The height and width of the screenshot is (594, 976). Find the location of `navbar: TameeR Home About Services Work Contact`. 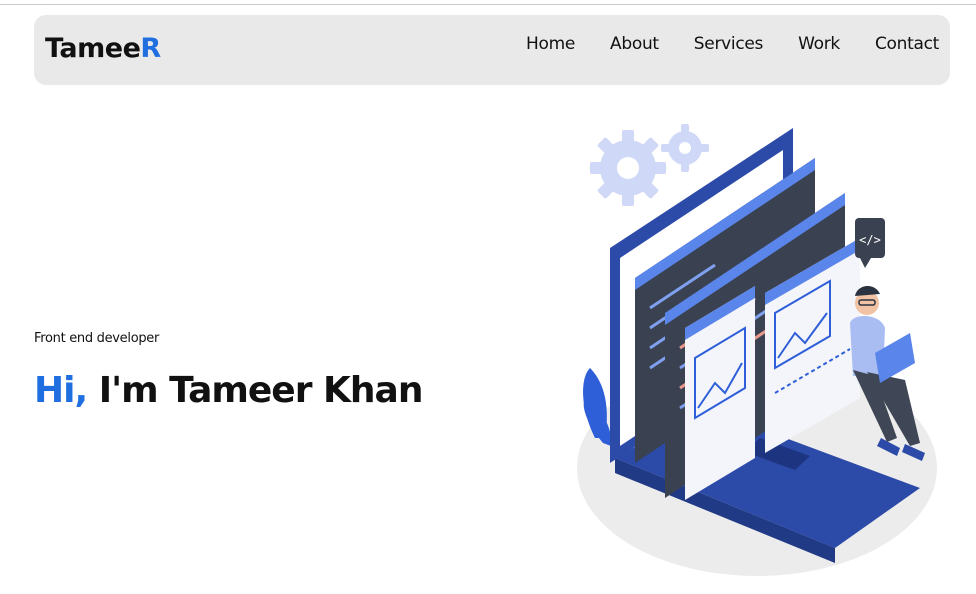

navbar: TameeR Home About Services Work Contact is located at coordinates (492, 50).